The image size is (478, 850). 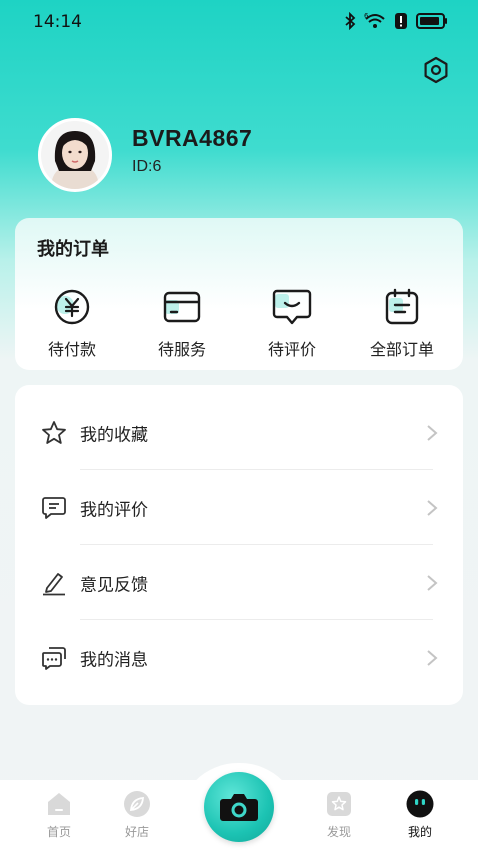 I want to click on avatar, so click(x=75, y=155).